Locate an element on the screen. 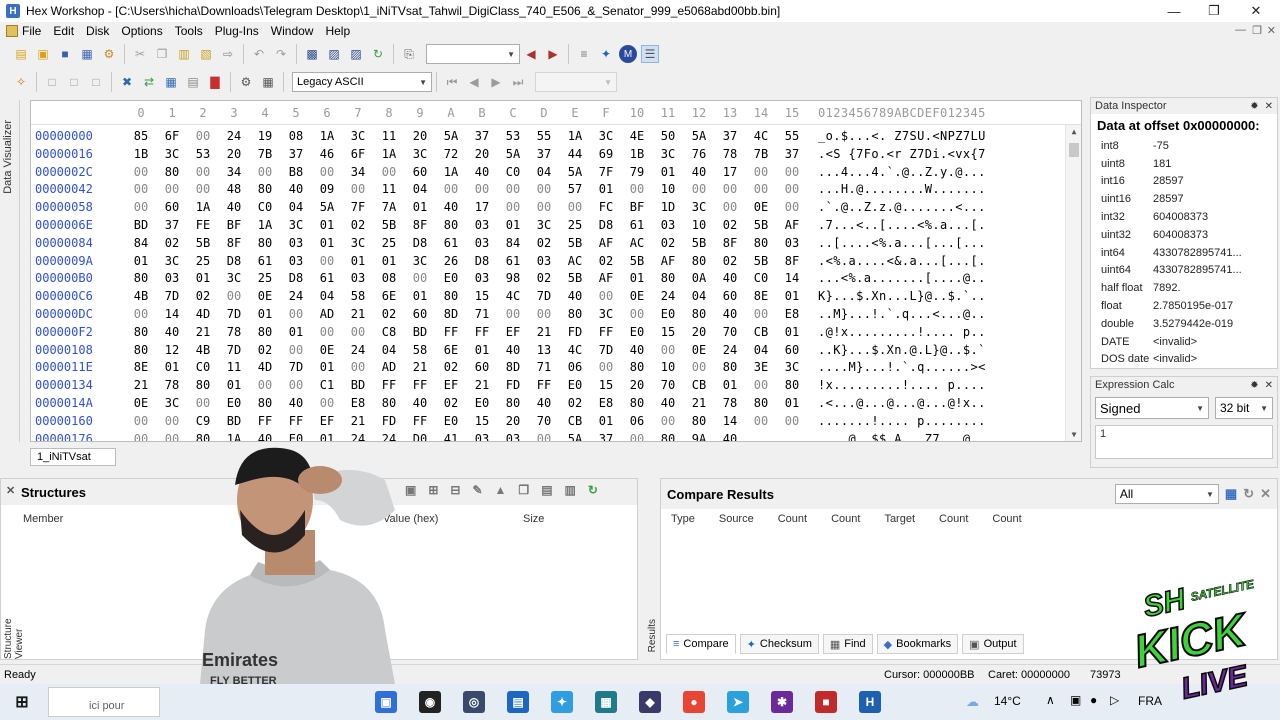 This screenshot has width=1280, height=720. hex-byte: 5B is located at coordinates (389, 225).